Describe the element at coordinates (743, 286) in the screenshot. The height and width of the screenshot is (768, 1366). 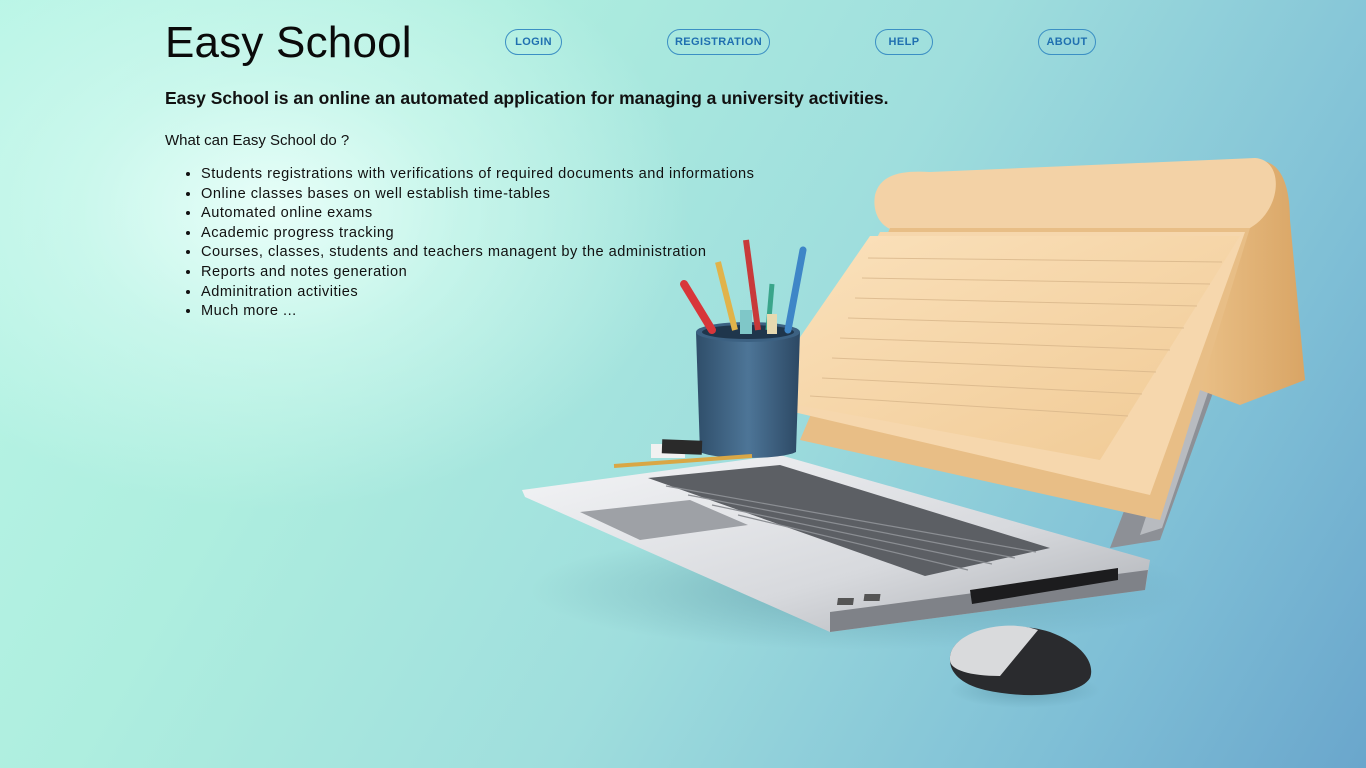
I see `pens-and-pencils` at that location.